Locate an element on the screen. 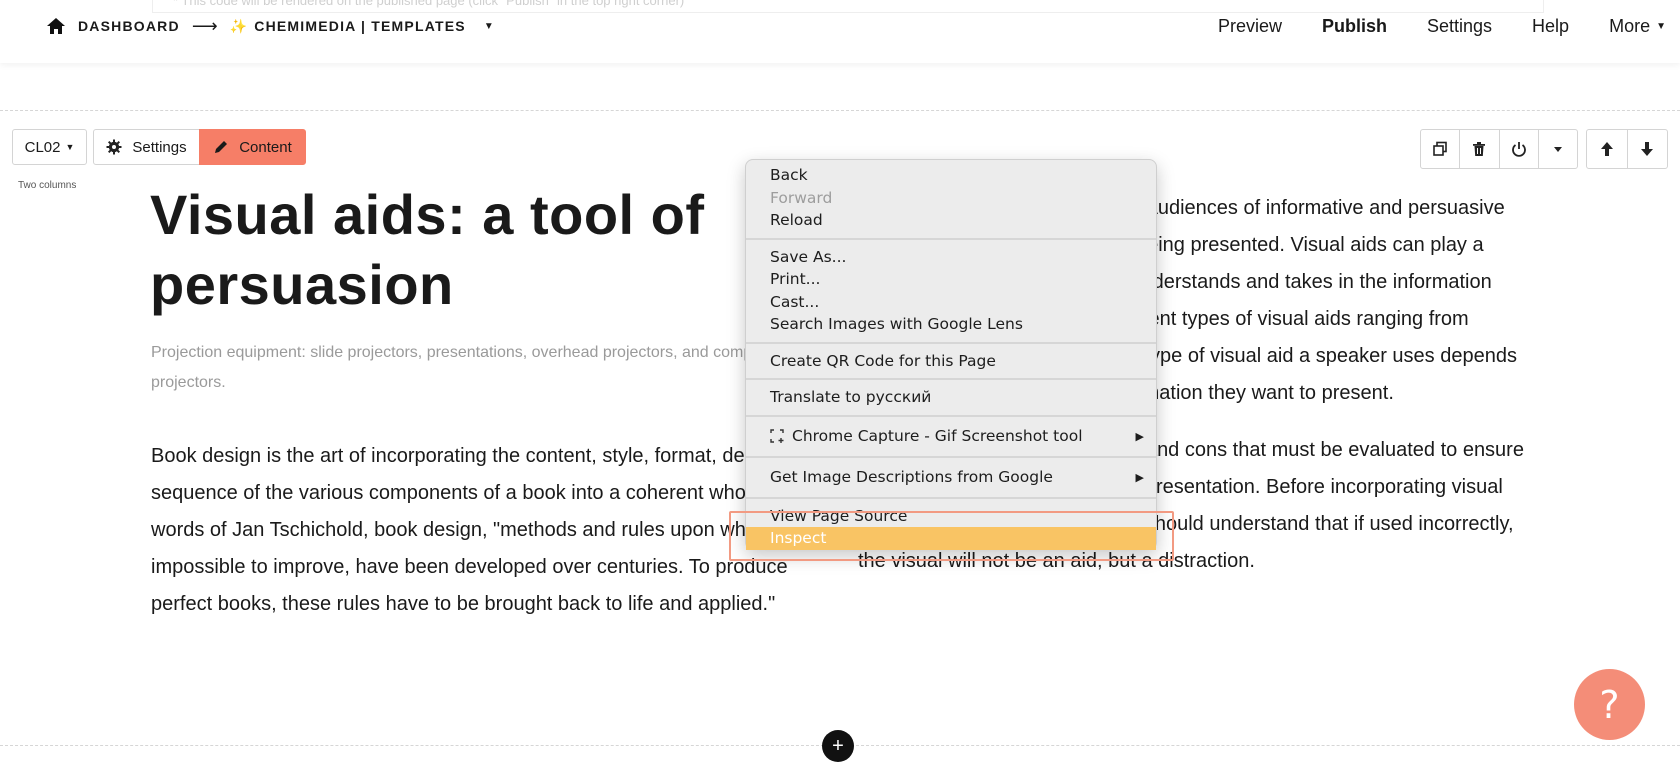  breadcrumb-project: CHEMIMEDIA | TEMPLATES is located at coordinates (360, 26).